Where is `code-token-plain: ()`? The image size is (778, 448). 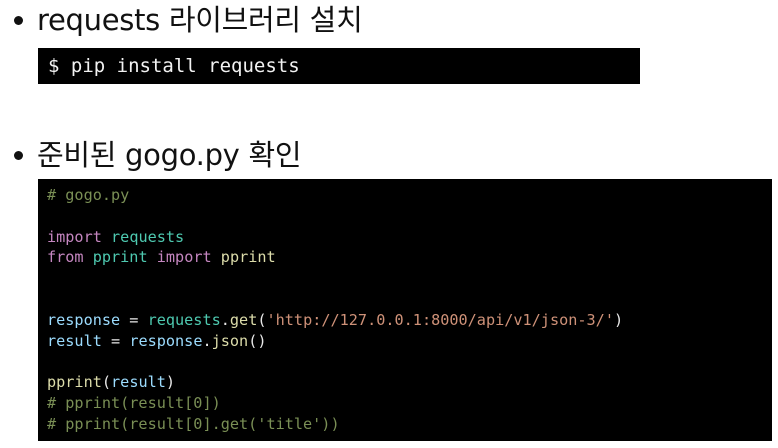
code-token-plain: () is located at coordinates (257, 340).